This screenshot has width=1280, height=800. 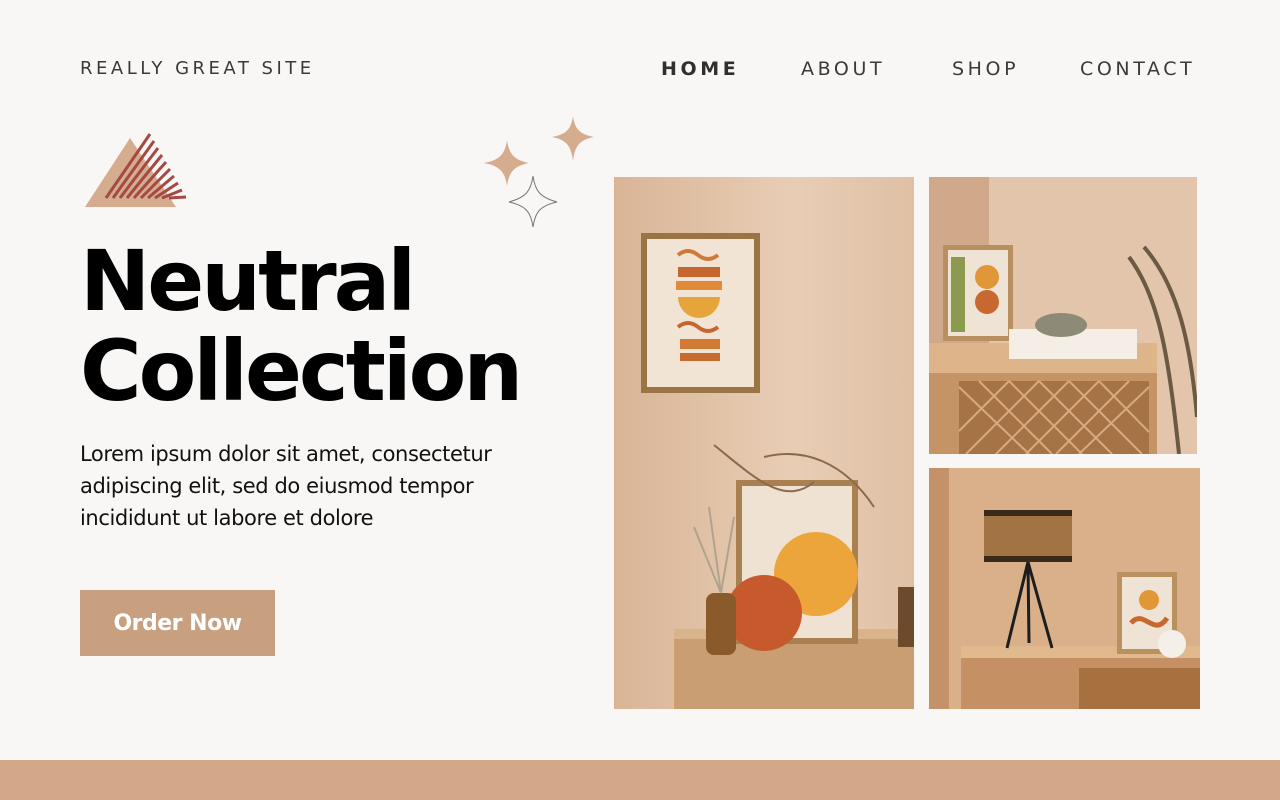 I want to click on title-line-2: Collection, so click(x=301, y=371).